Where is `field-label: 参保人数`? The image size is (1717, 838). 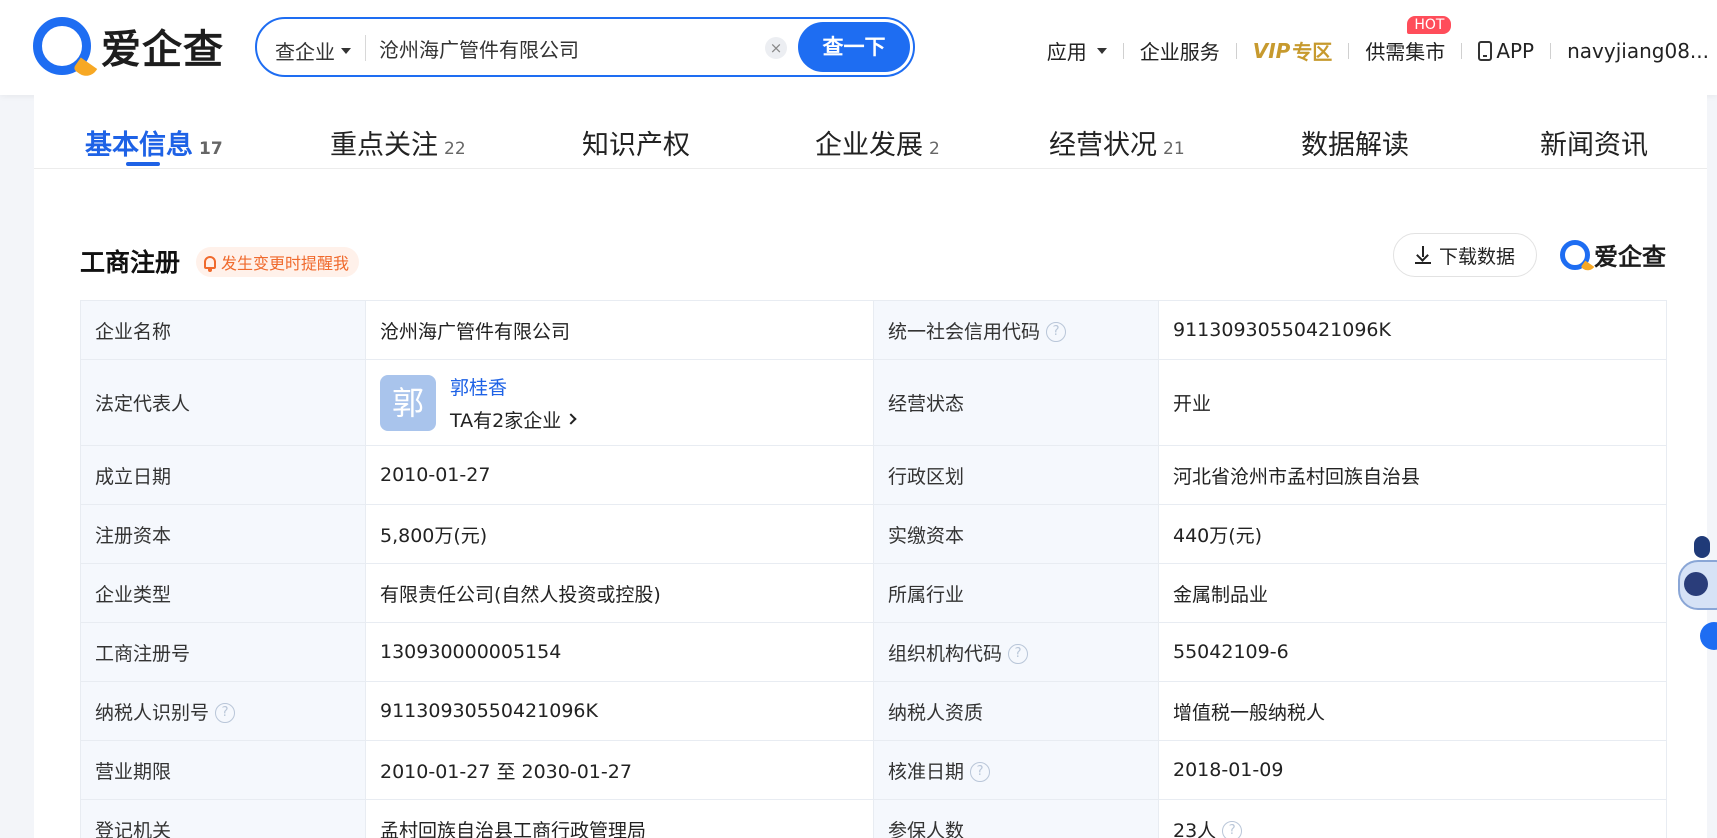 field-label: 参保人数 is located at coordinates (1016, 818).